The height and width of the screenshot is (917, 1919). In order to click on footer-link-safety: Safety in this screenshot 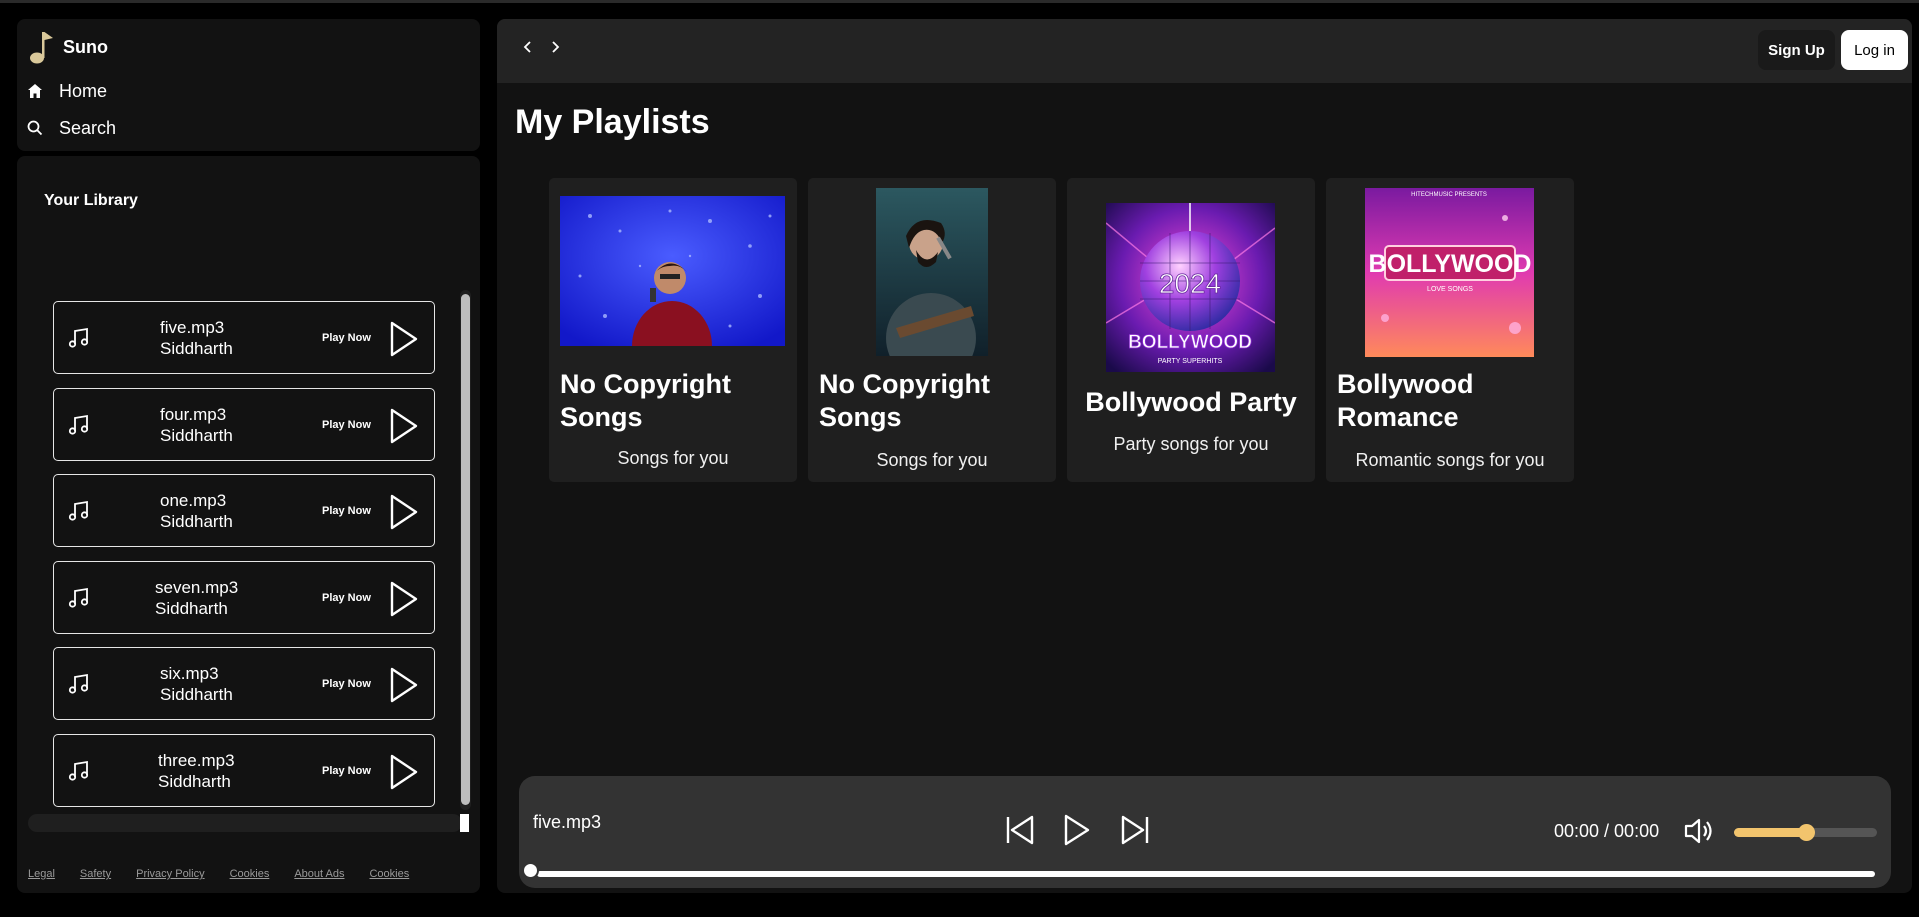, I will do `click(95, 874)`.